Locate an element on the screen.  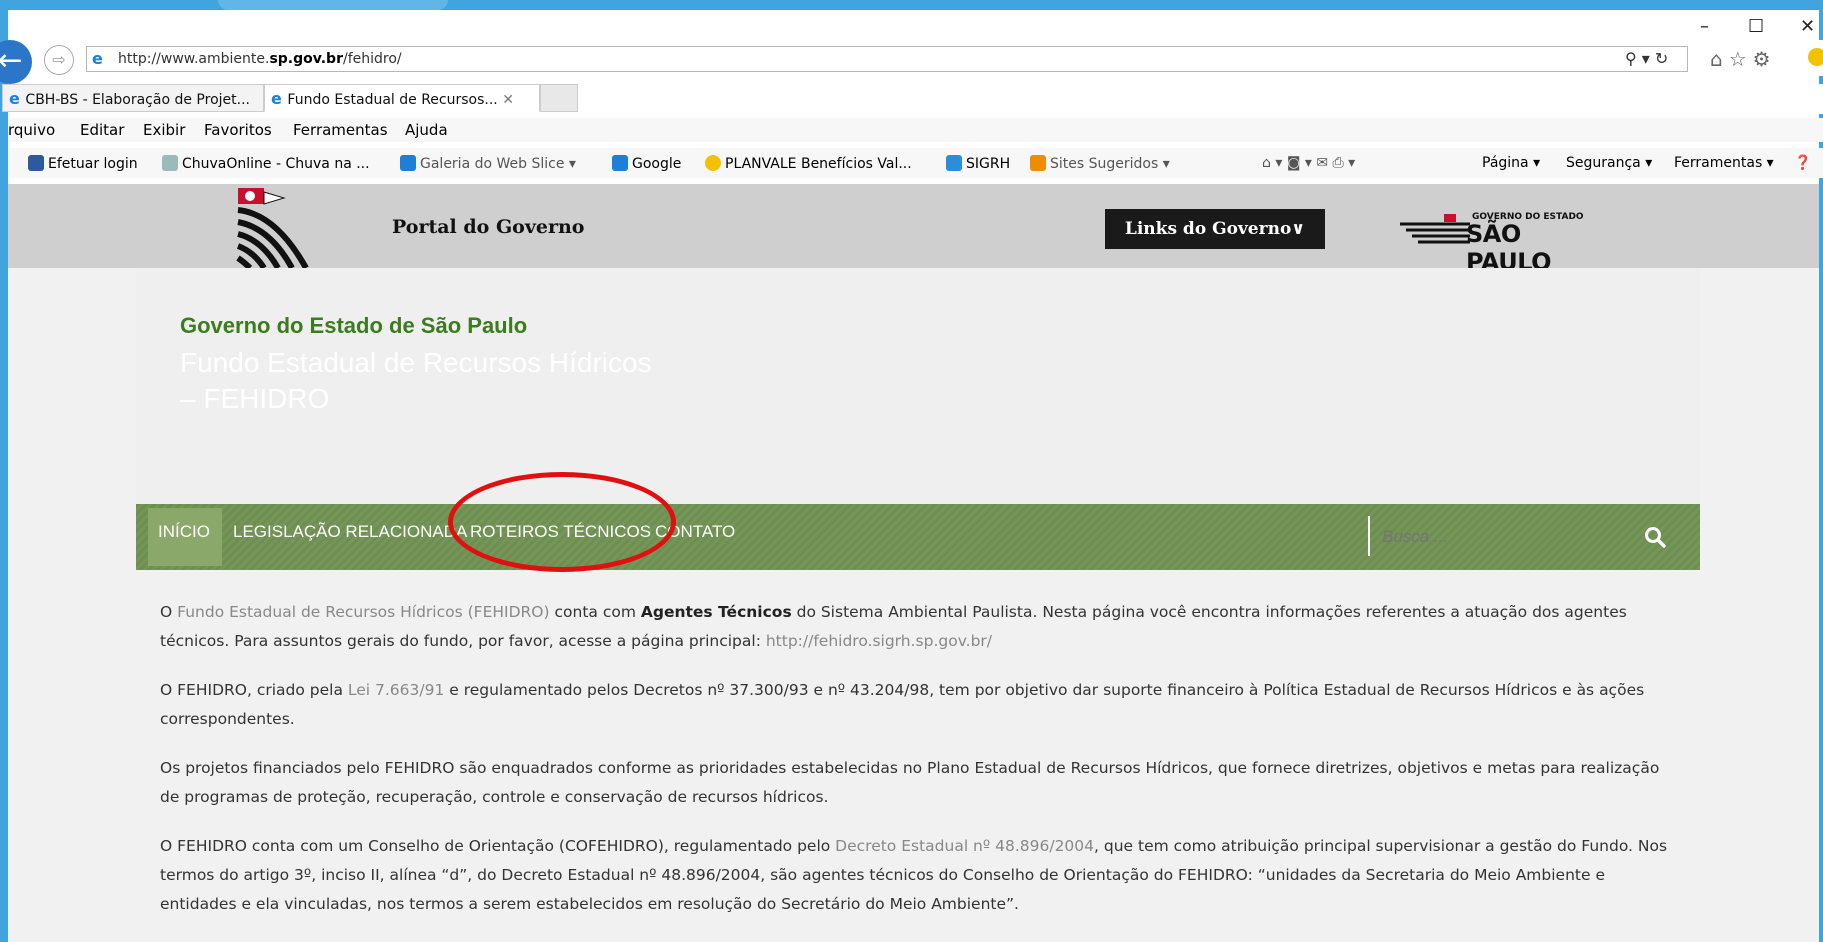
close-tab-icon: ✕ is located at coordinates (508, 100).